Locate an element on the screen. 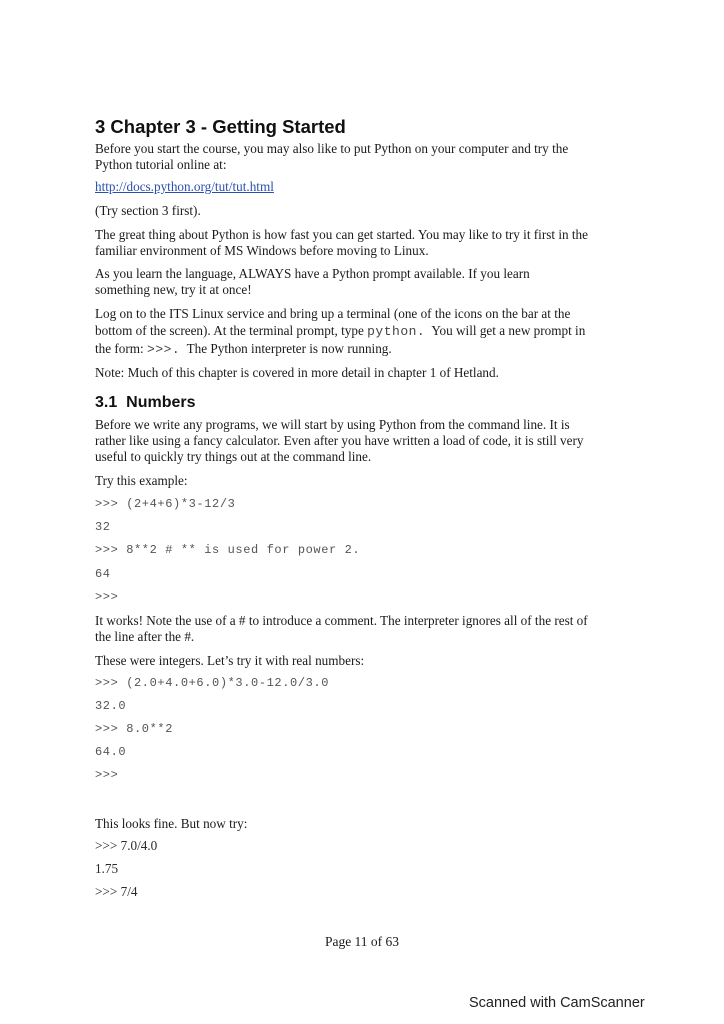 This screenshot has height=1024, width=724. code-line: >>> 8**2 # ** is used for power 2. is located at coordinates (228, 550).